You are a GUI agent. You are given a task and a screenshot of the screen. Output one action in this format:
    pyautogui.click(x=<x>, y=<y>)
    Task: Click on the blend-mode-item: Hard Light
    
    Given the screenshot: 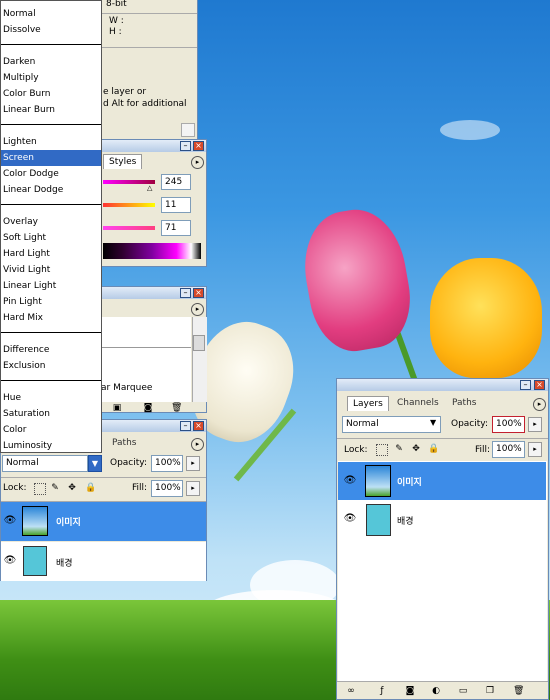 What is the action you would take?
    pyautogui.click(x=51, y=254)
    